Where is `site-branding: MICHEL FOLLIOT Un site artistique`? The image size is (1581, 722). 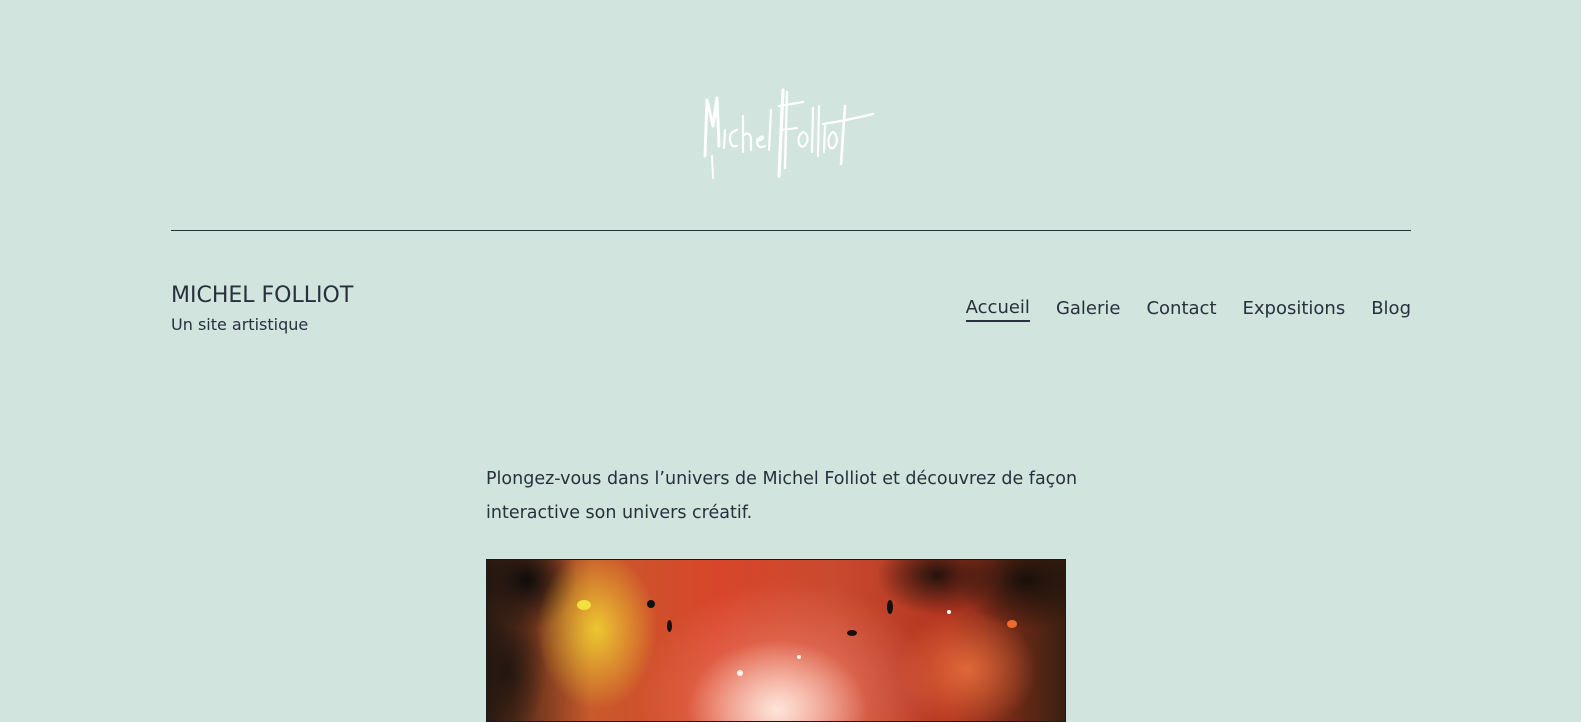
site-branding: MICHEL FOLLIOT Un site artistique is located at coordinates (262, 308).